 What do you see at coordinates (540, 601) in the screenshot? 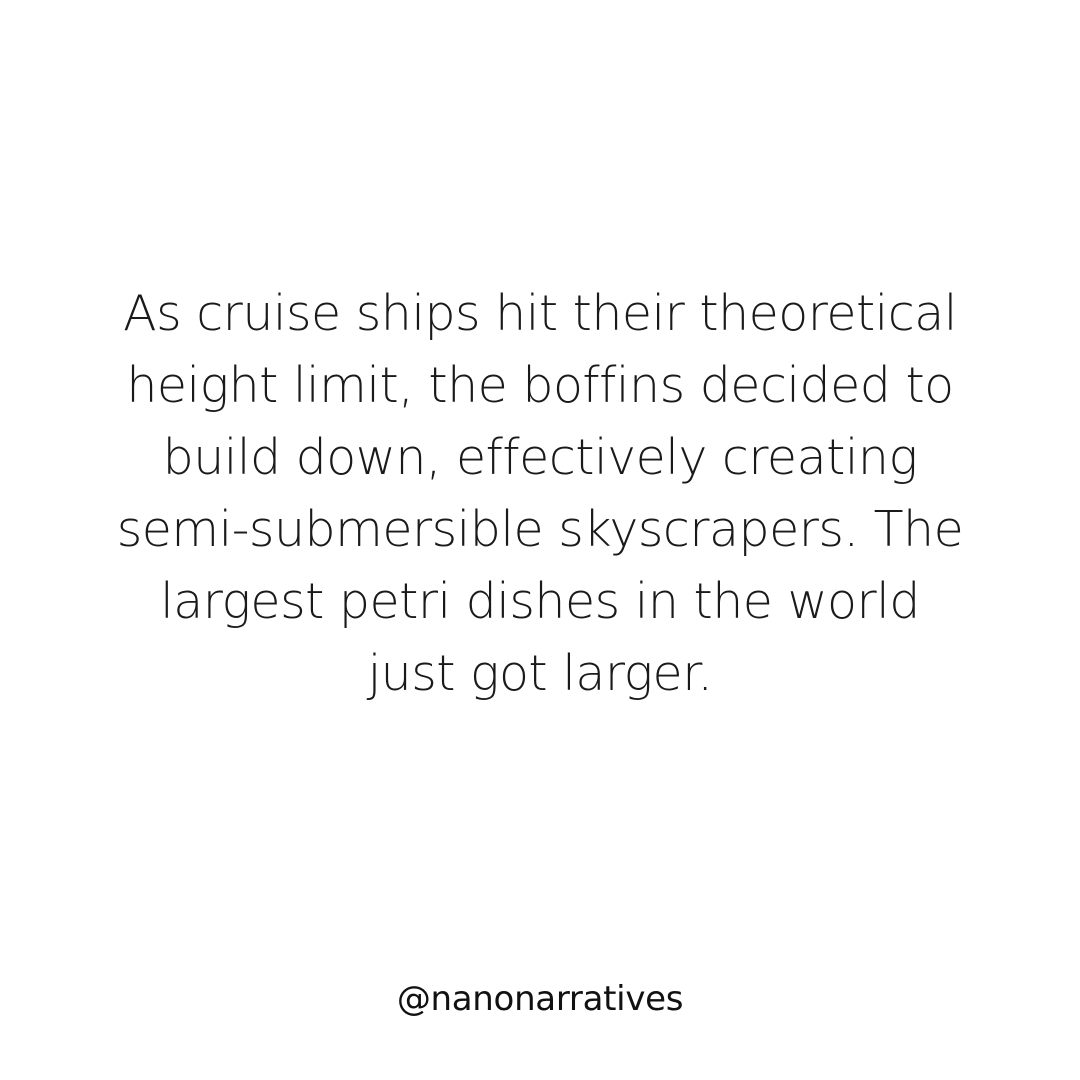
I see `story-line: largest petri dishes in the world` at bounding box center [540, 601].